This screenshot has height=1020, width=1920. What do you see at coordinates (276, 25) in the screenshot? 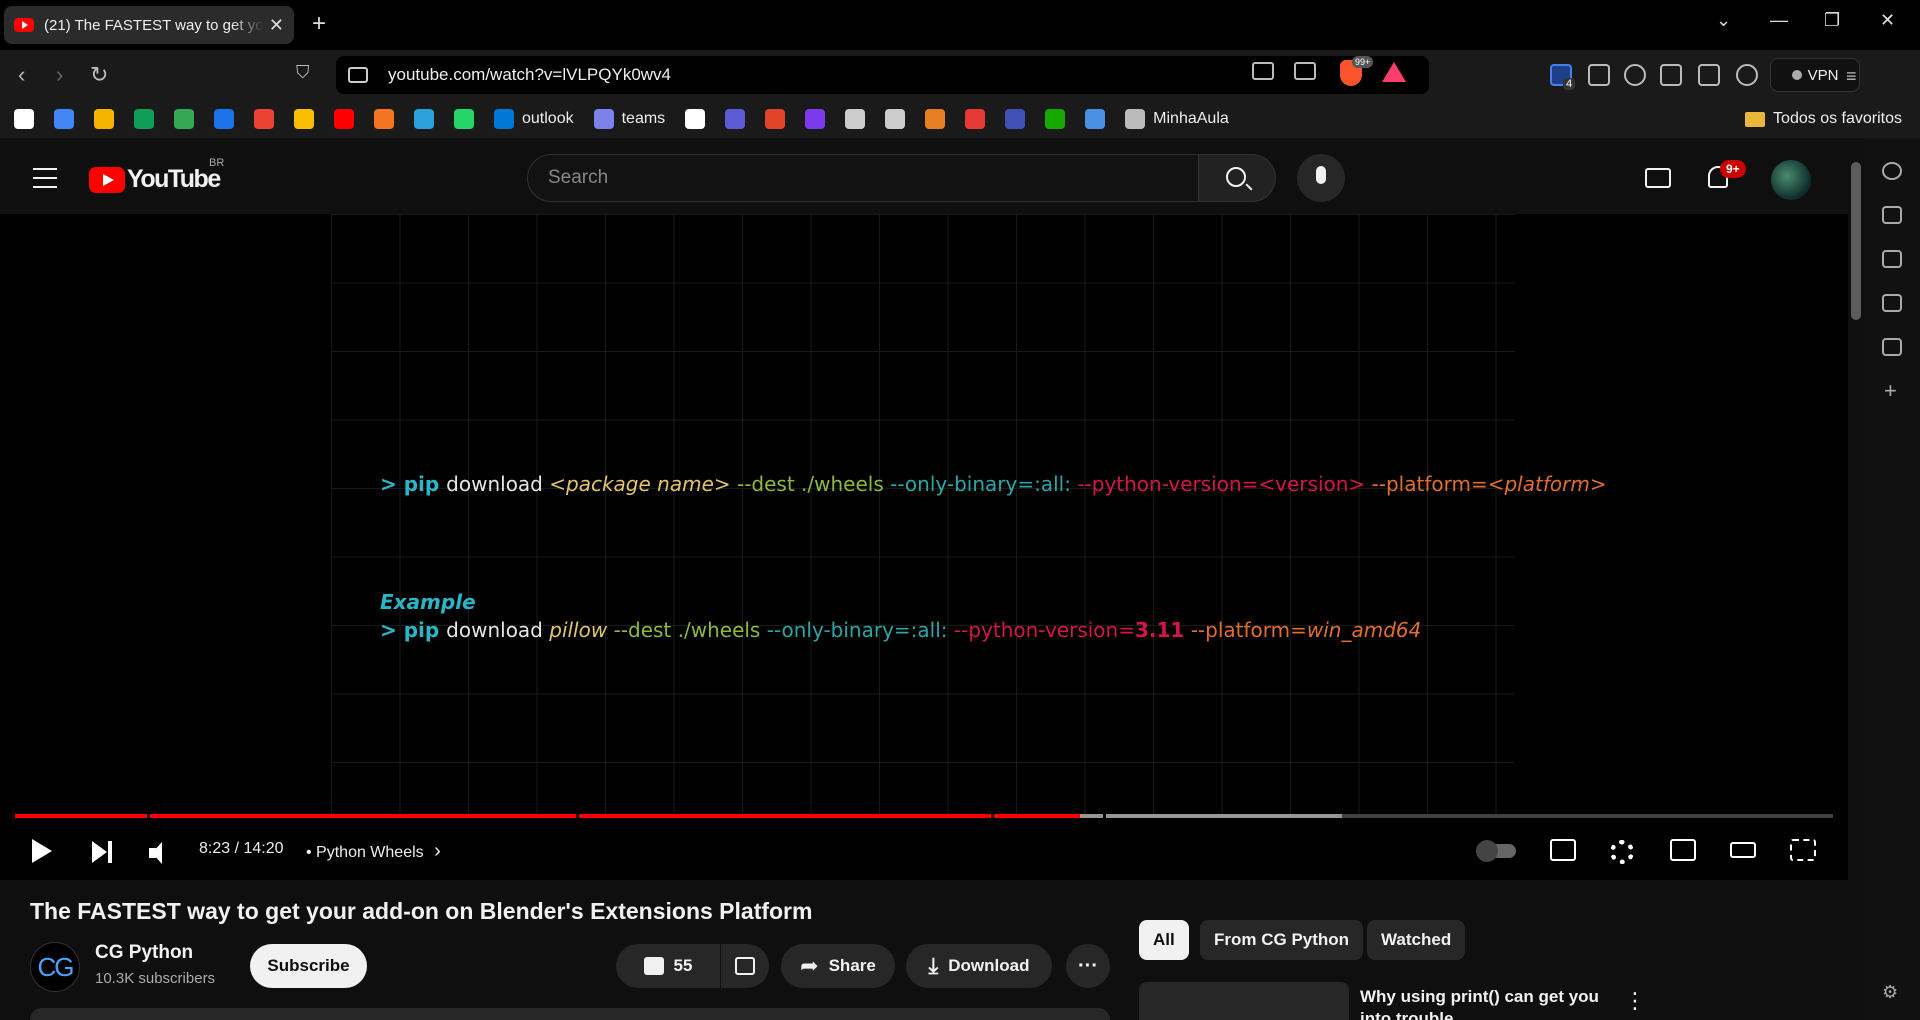
I see `close-tab-icon: ✕` at bounding box center [276, 25].